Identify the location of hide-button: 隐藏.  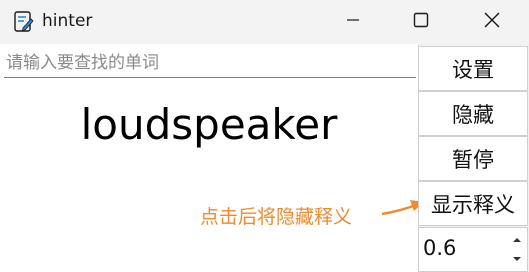
(473, 113).